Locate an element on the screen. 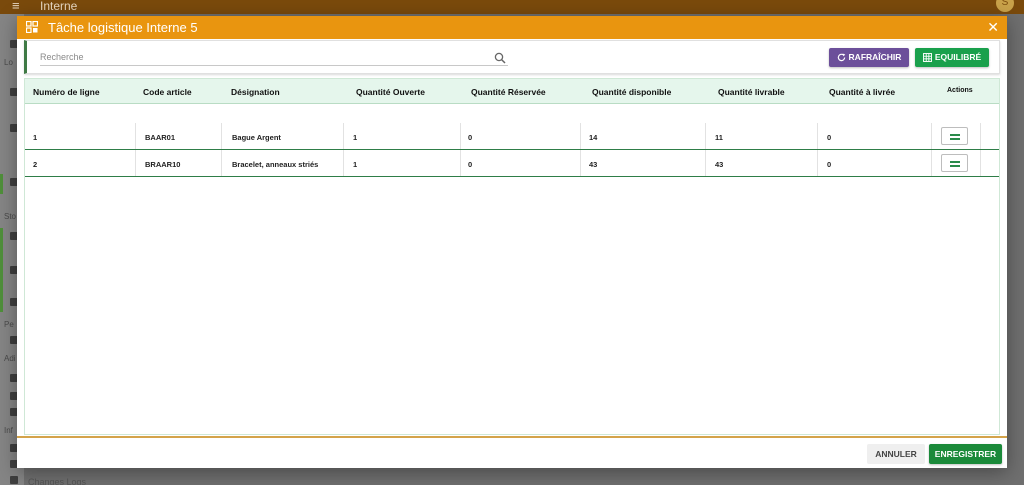  header-qty-available: Quantité disponible is located at coordinates (631, 92).